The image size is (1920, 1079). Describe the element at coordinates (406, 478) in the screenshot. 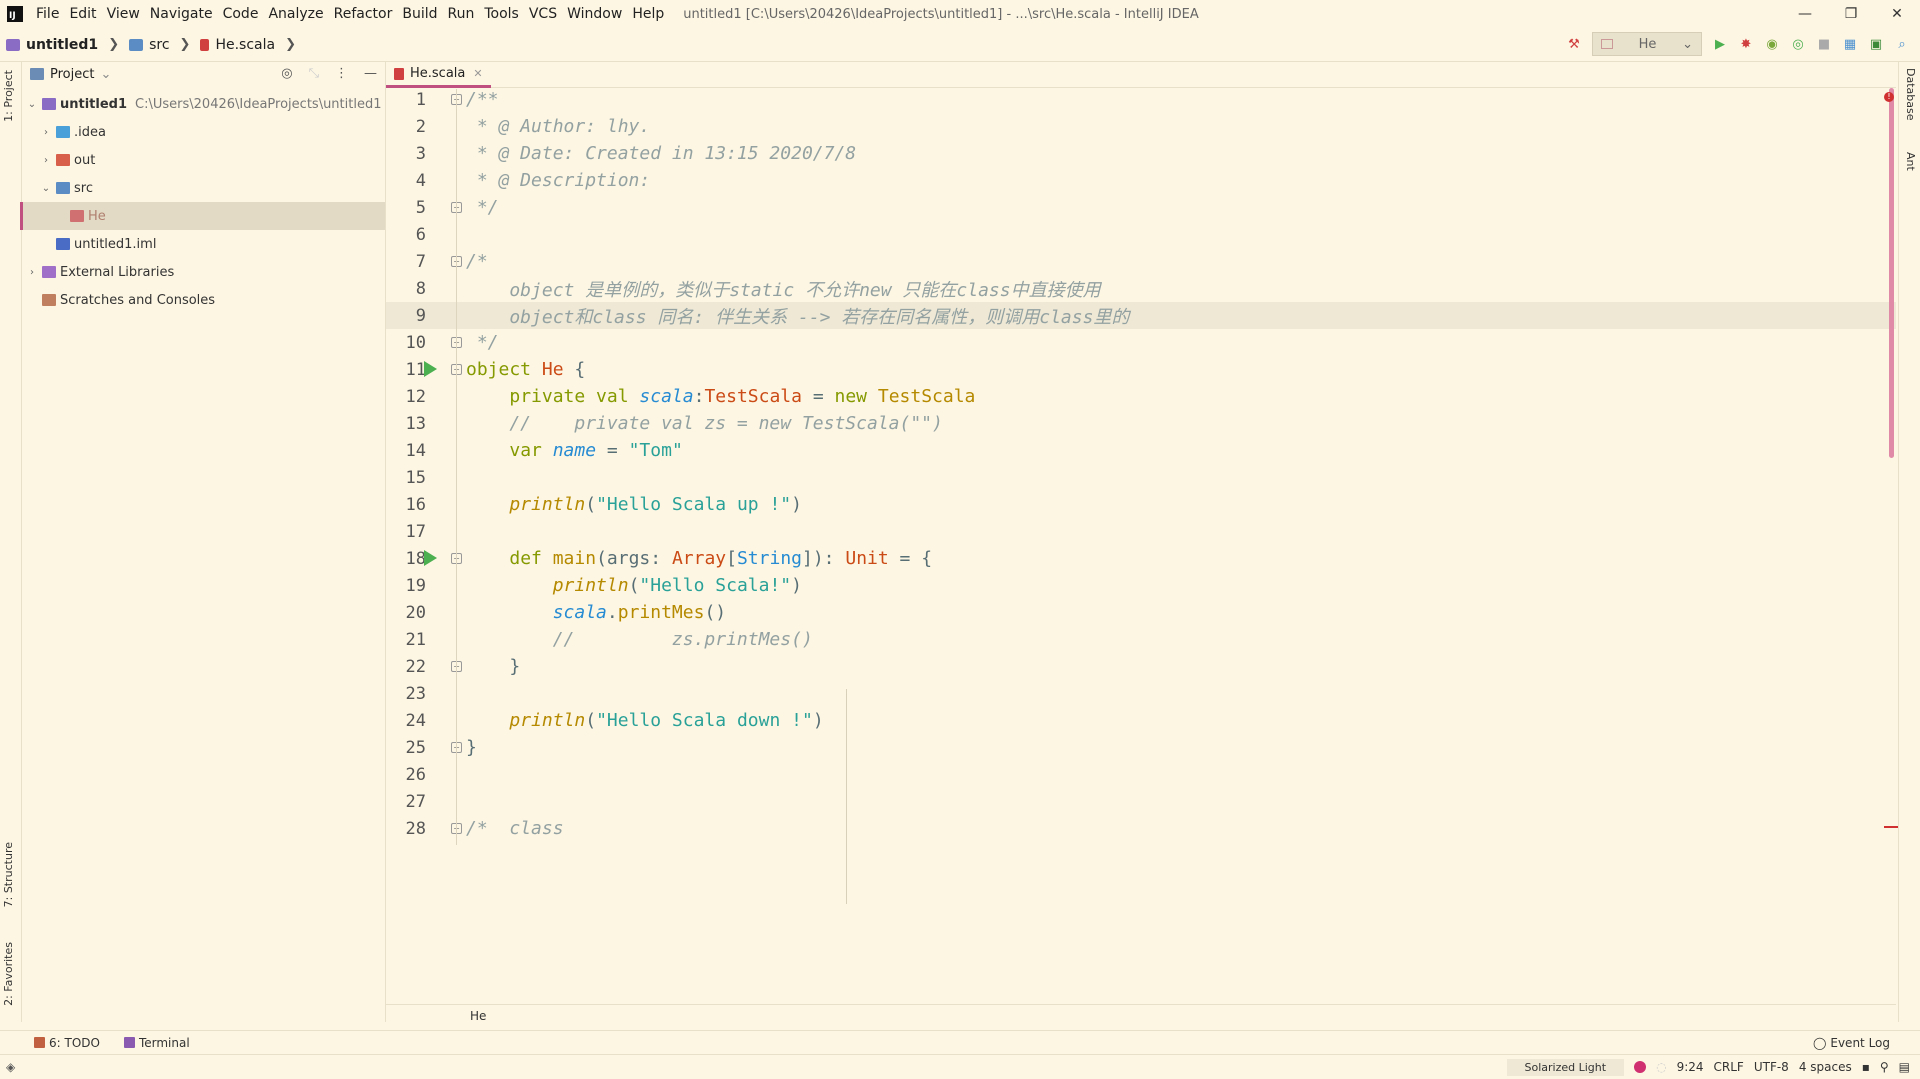

I see `line-number: 15` at that location.